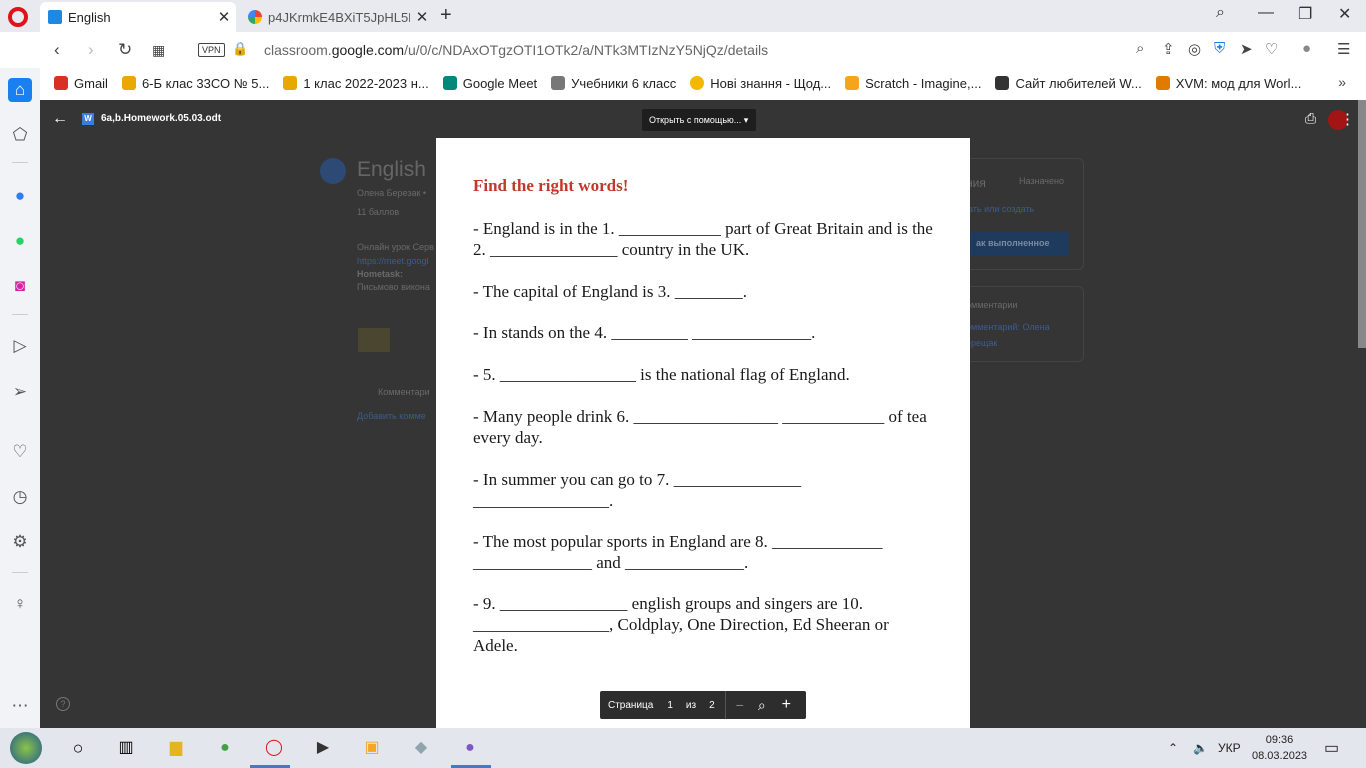  Describe the element at coordinates (981, 343) in the screenshot. I see `private-comment-link-2: ерещак` at that location.